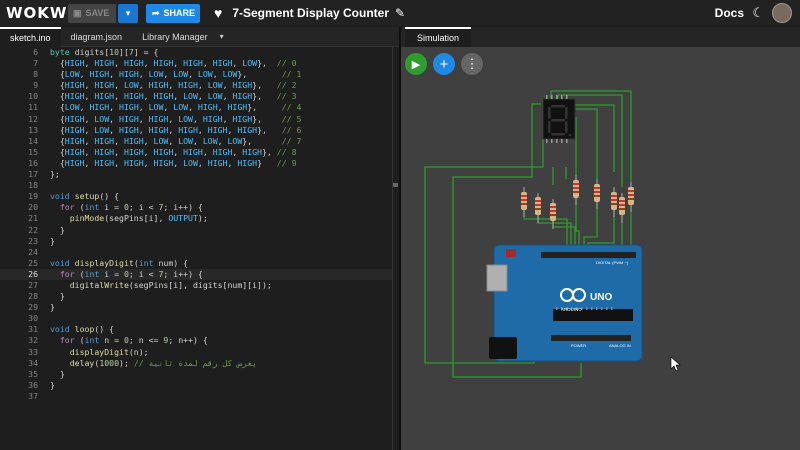 Image resolution: width=800 pixels, height=450 pixels. Describe the element at coordinates (156, 12) in the screenshot. I see `share-icon: ➦` at that location.